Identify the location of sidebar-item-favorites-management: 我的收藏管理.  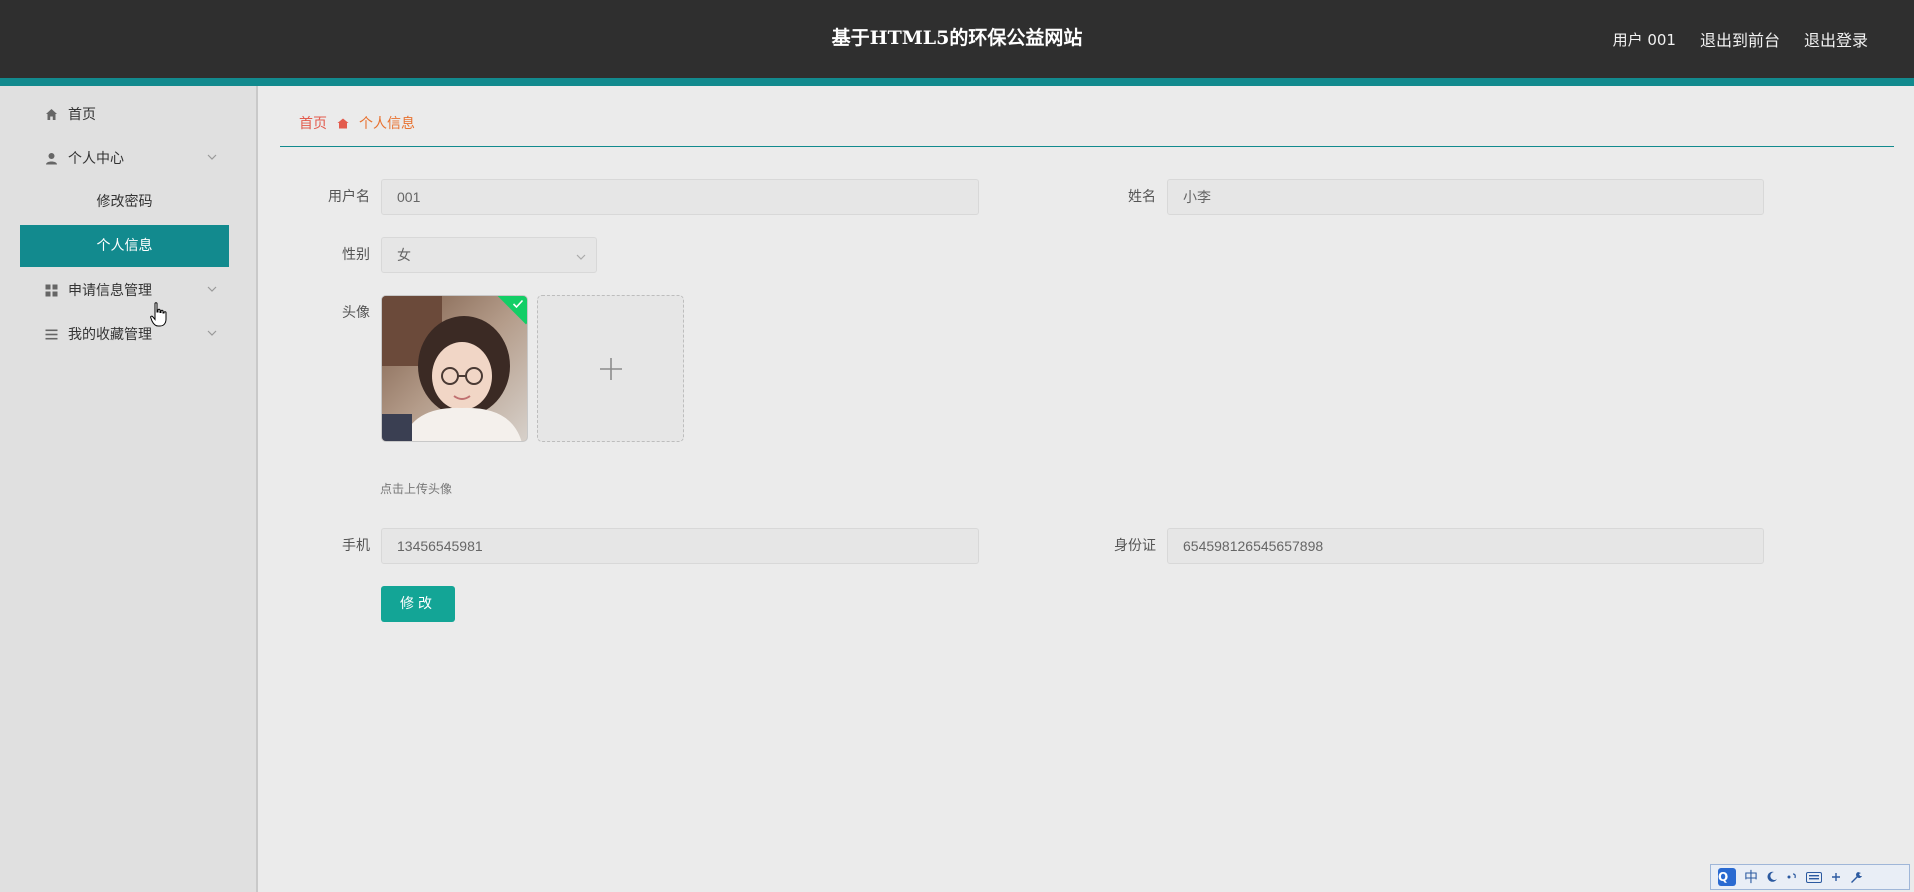
(124, 334).